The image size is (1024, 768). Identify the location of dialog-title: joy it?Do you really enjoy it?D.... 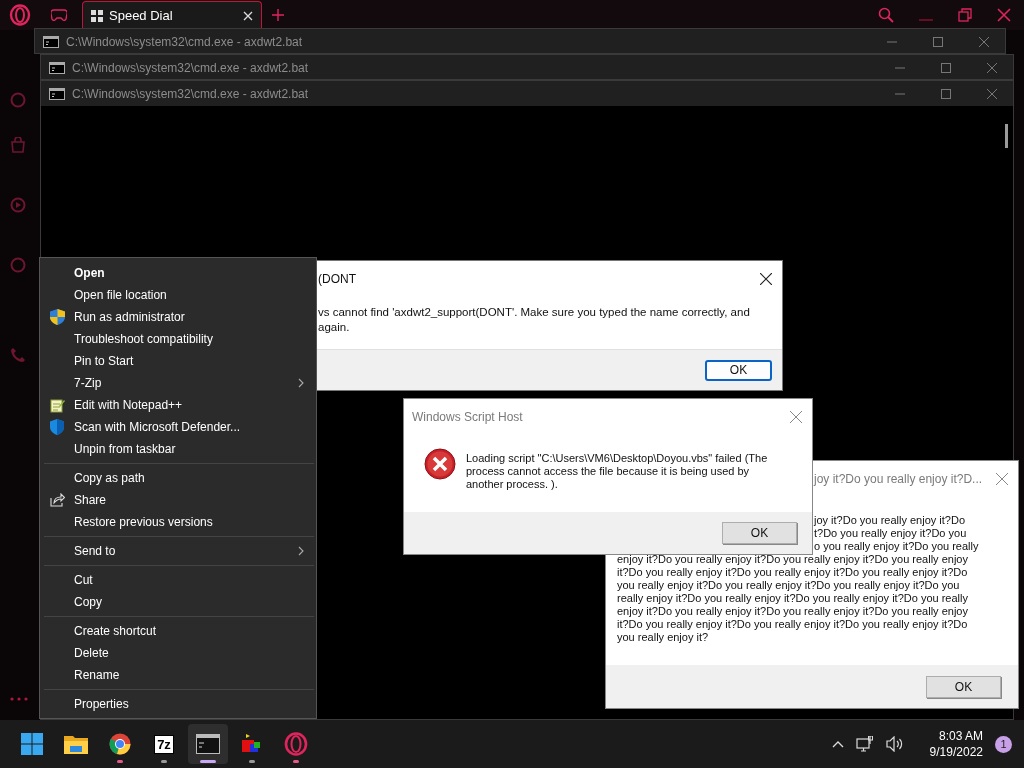
(898, 479).